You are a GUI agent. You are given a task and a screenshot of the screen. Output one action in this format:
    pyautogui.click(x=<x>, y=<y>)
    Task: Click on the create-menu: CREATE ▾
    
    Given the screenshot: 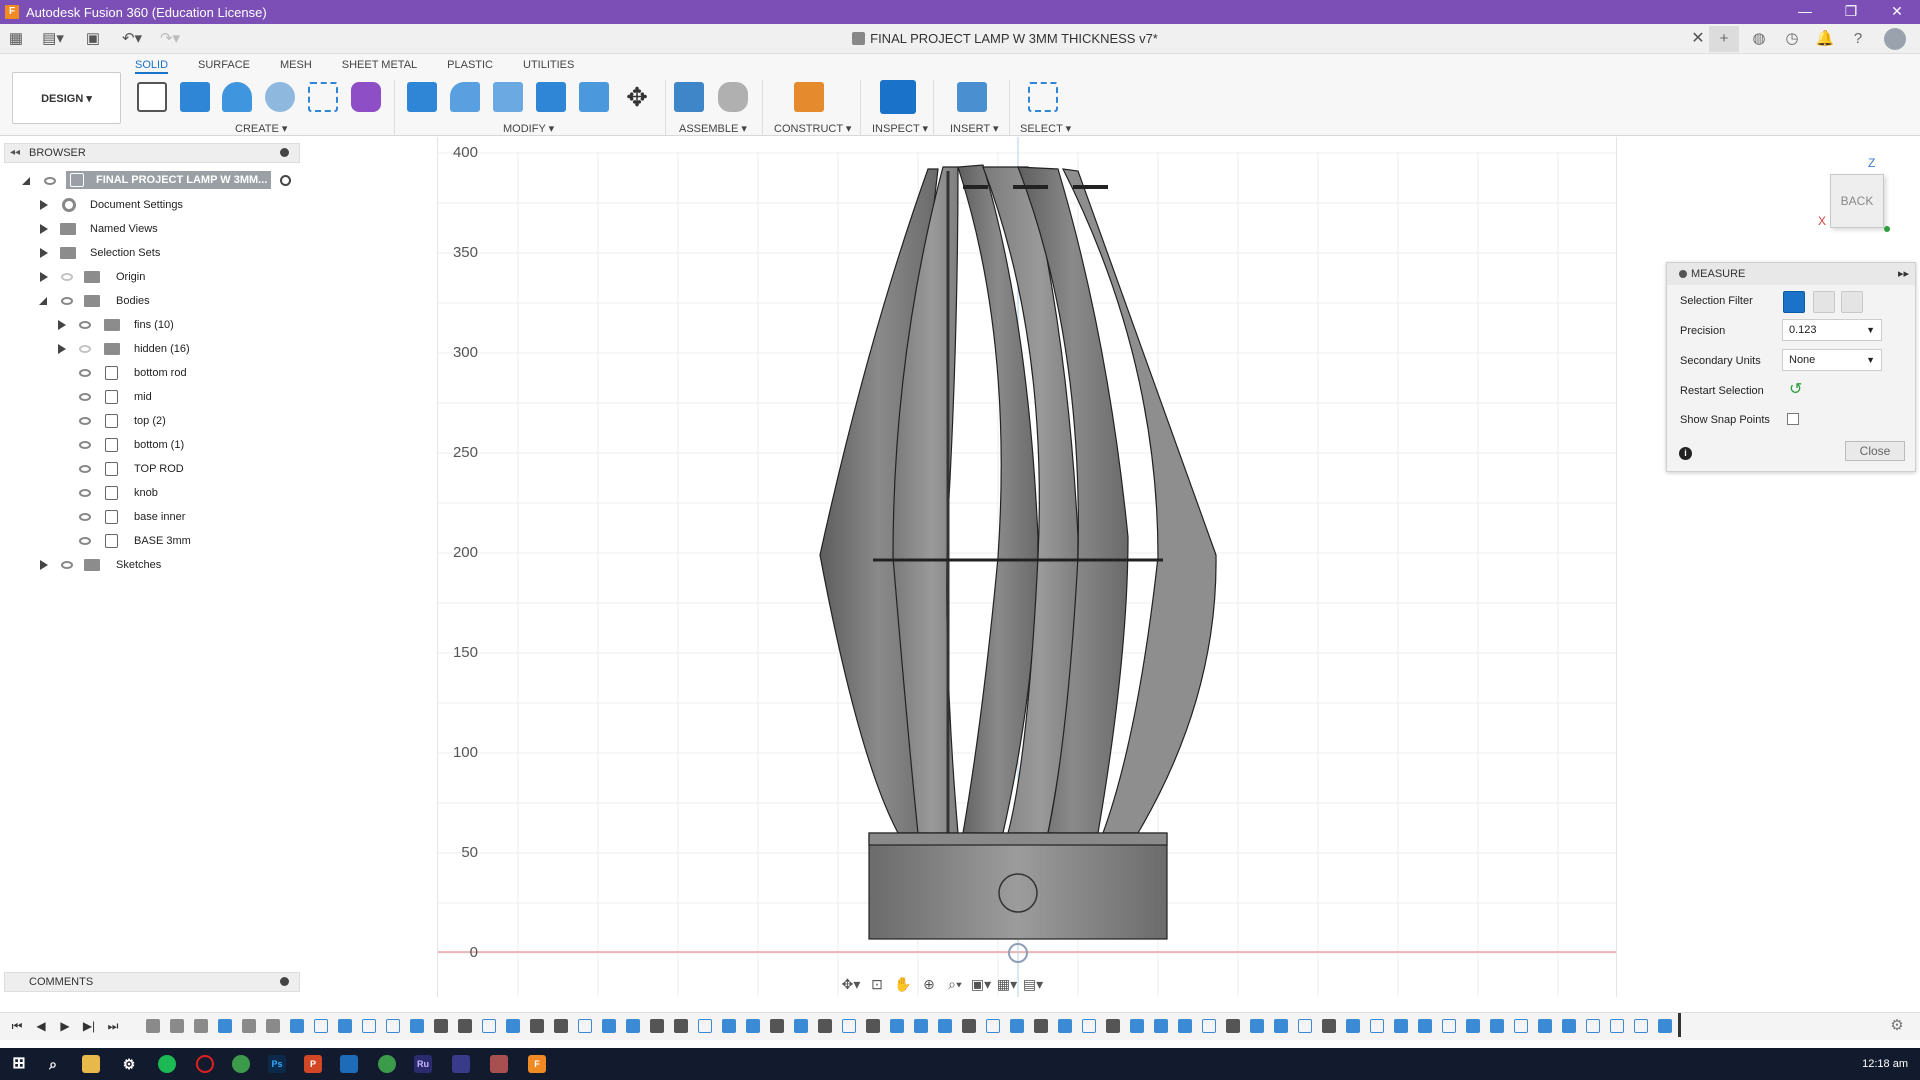 What is the action you would take?
    pyautogui.click(x=261, y=128)
    